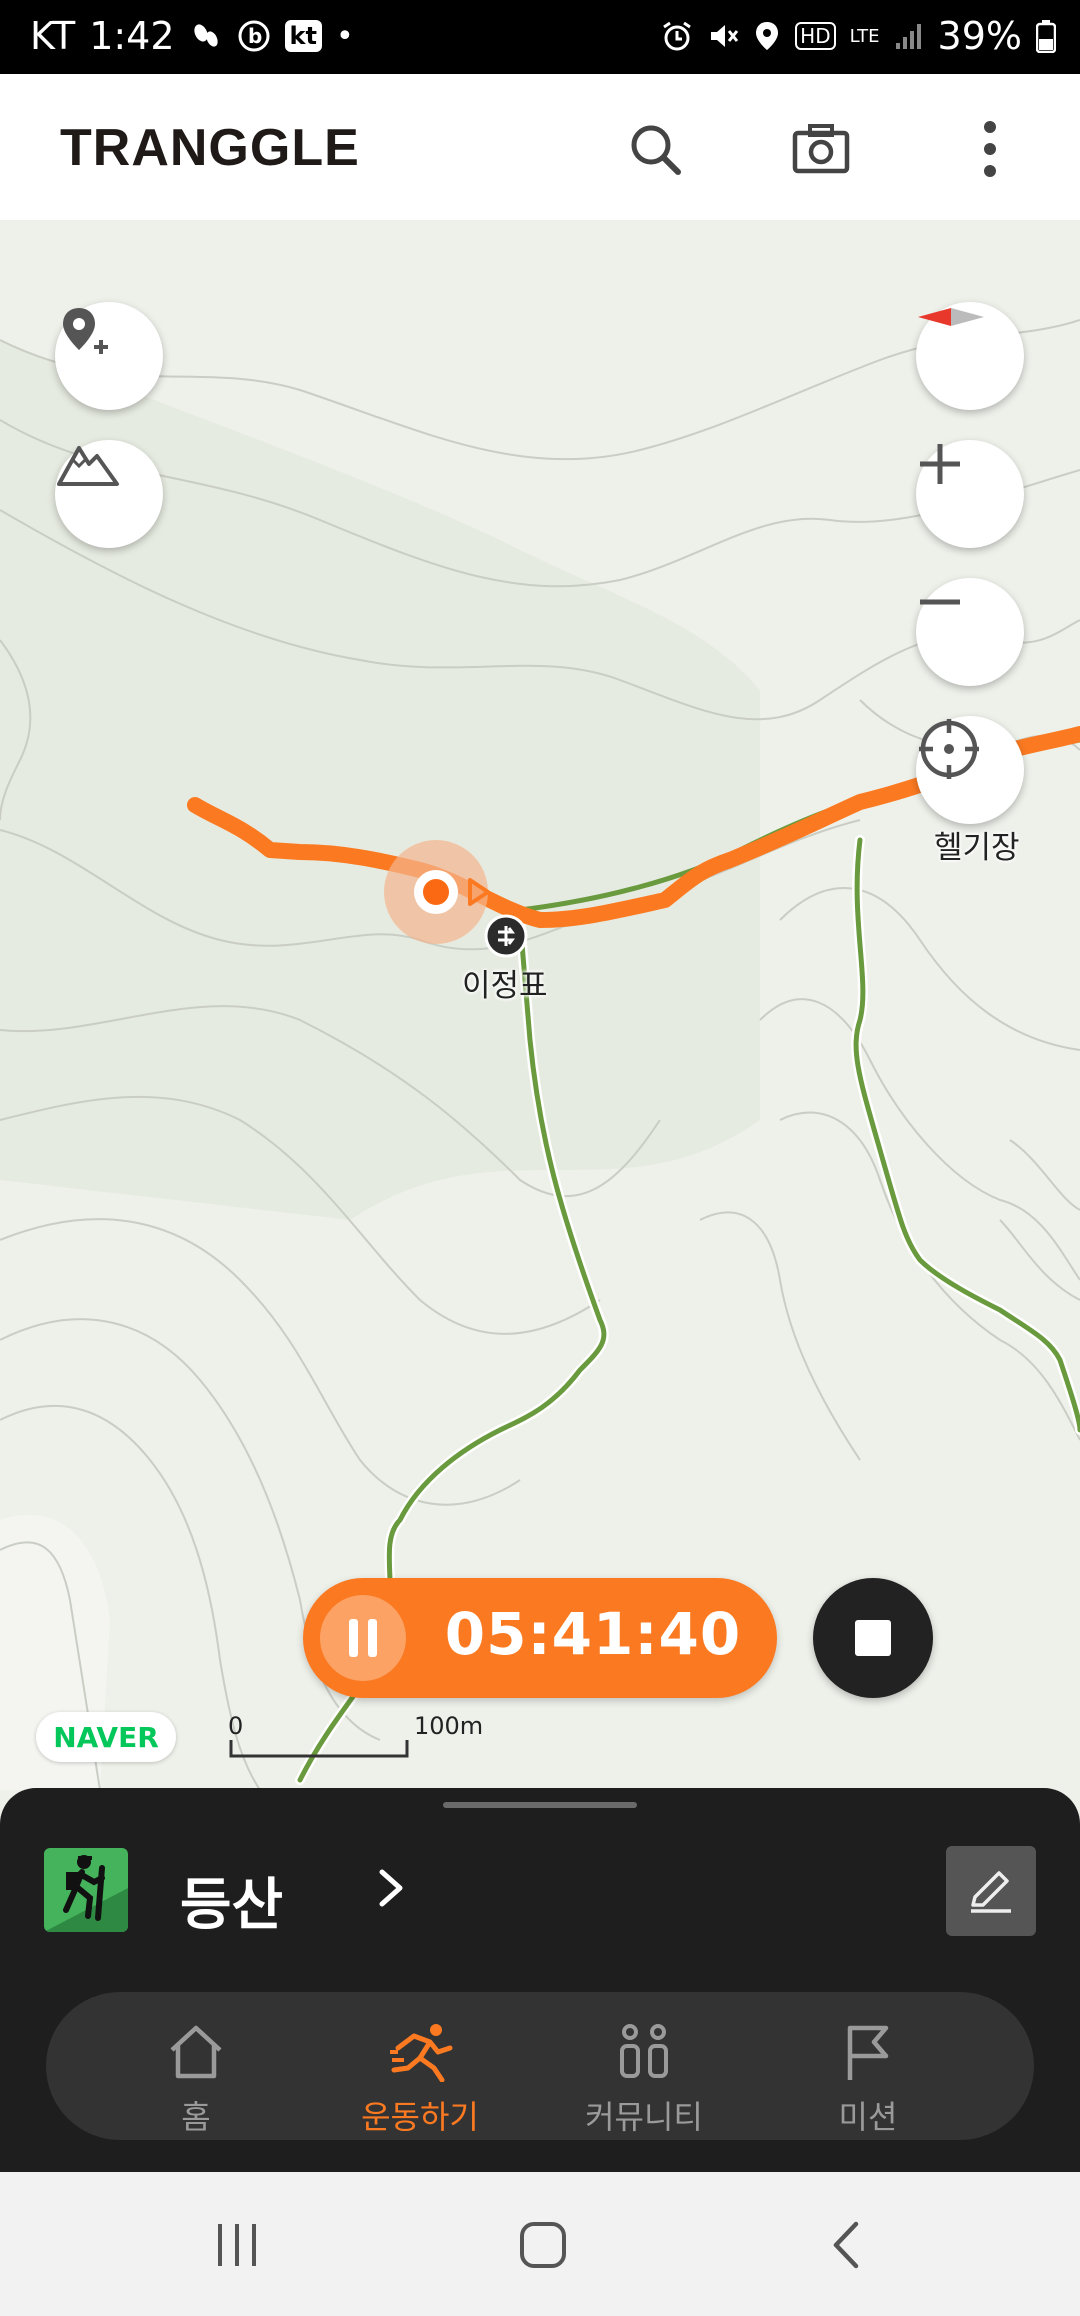 This screenshot has width=1080, height=2316. I want to click on status-bar: KT 1:42 b kt • HD LTE 39%, so click(540, 37).